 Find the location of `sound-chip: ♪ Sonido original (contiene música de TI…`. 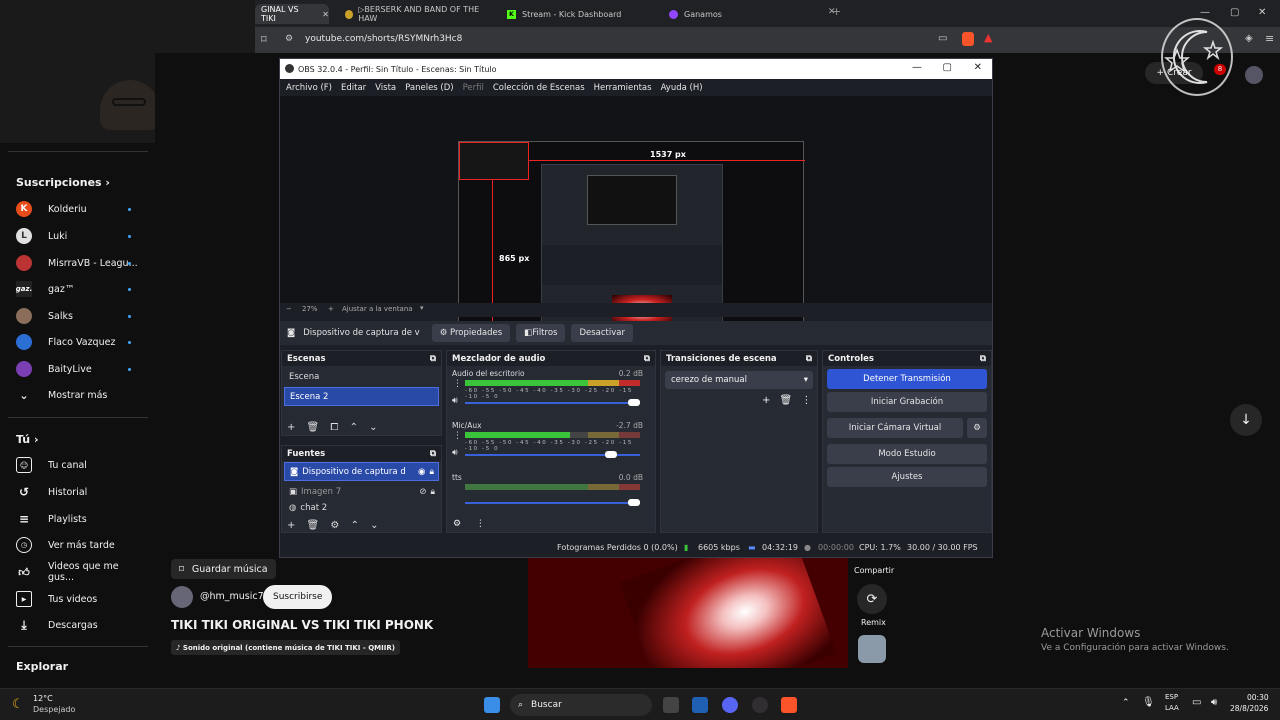

sound-chip: ♪ Sonido original (contiene música de TI… is located at coordinates (285, 647).